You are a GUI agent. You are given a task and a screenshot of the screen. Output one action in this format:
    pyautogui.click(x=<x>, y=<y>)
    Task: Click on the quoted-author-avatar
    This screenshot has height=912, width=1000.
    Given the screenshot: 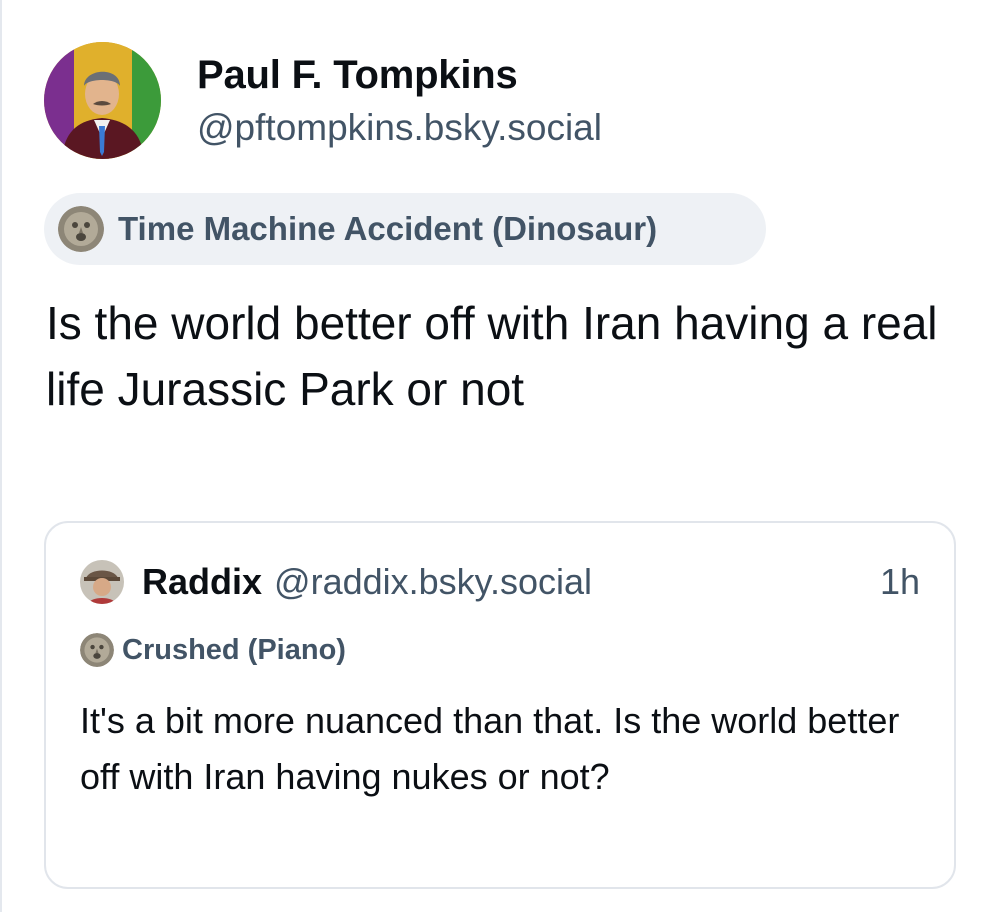 What is the action you would take?
    pyautogui.click(x=102, y=582)
    